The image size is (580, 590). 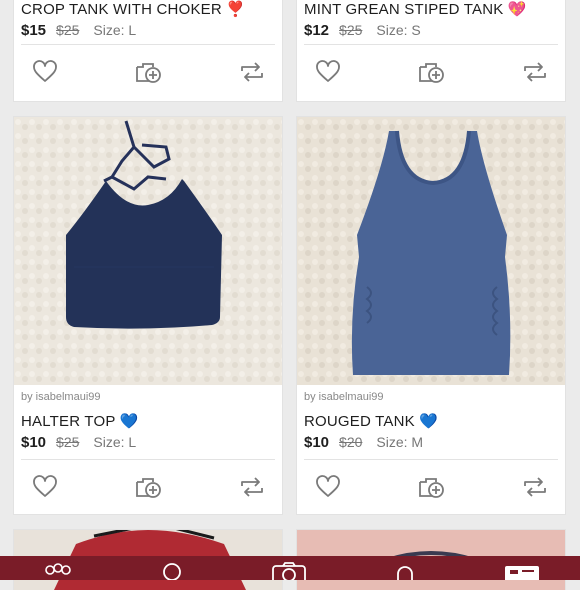 What do you see at coordinates (522, 571) in the screenshot?
I see `account-icon` at bounding box center [522, 571].